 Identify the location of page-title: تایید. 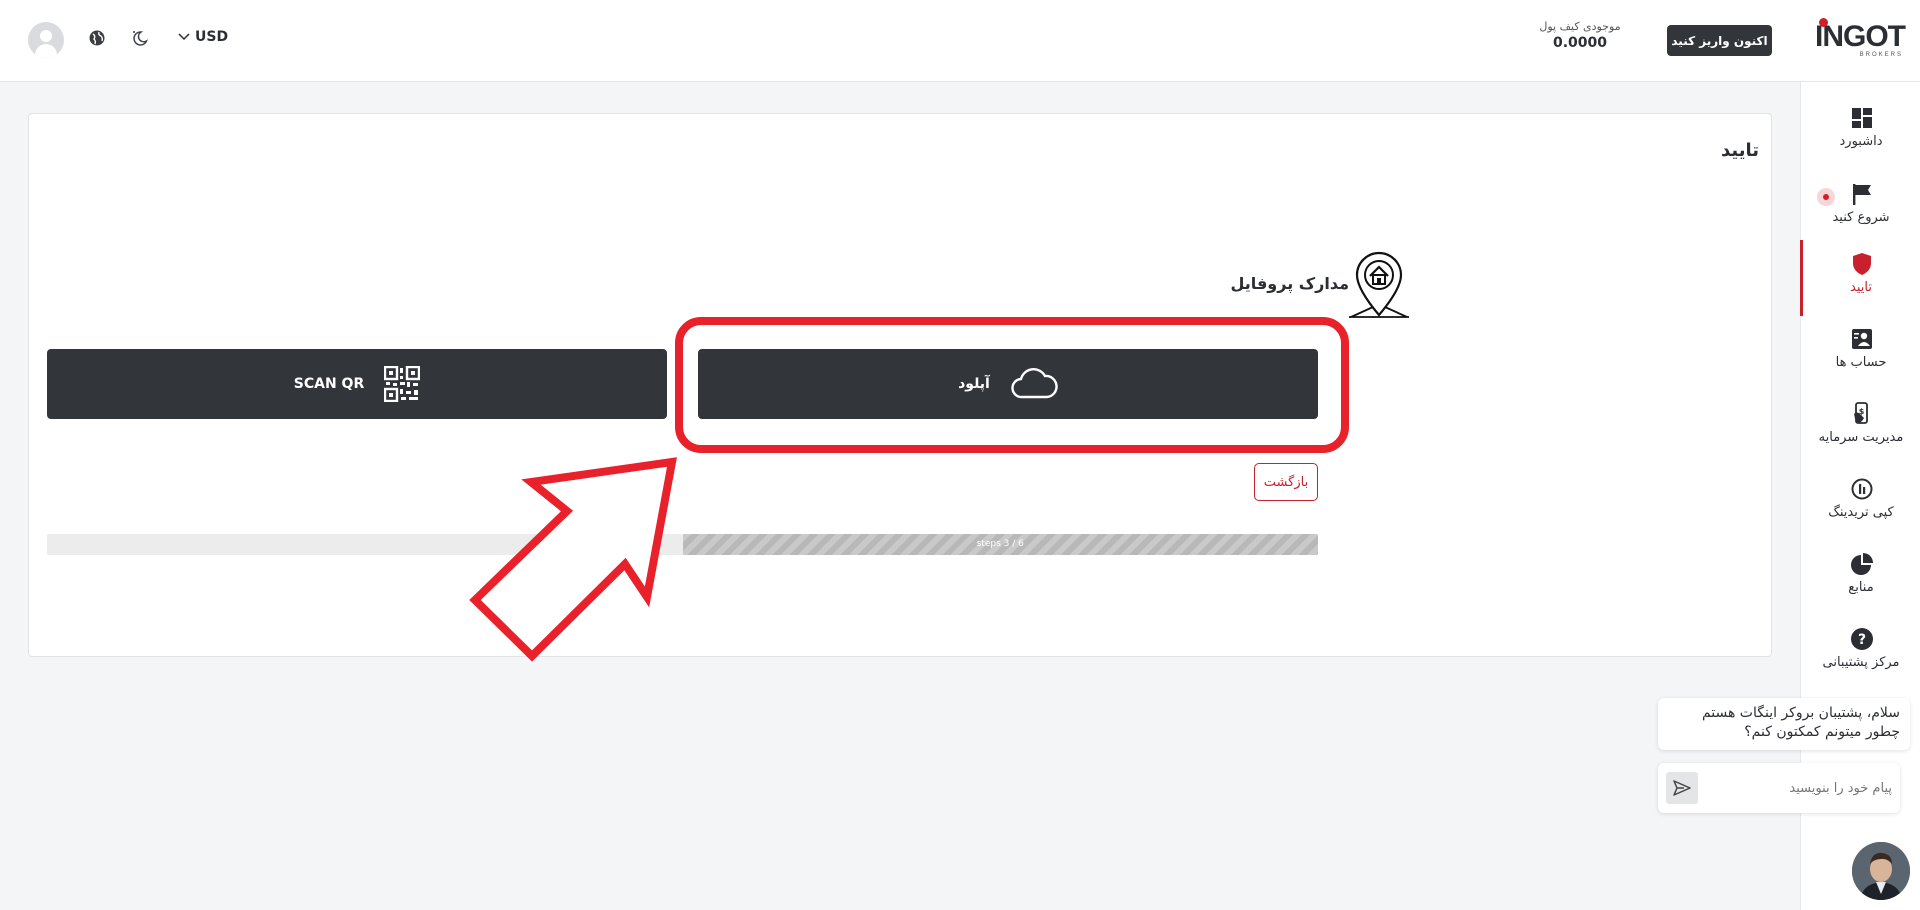
(1739, 150).